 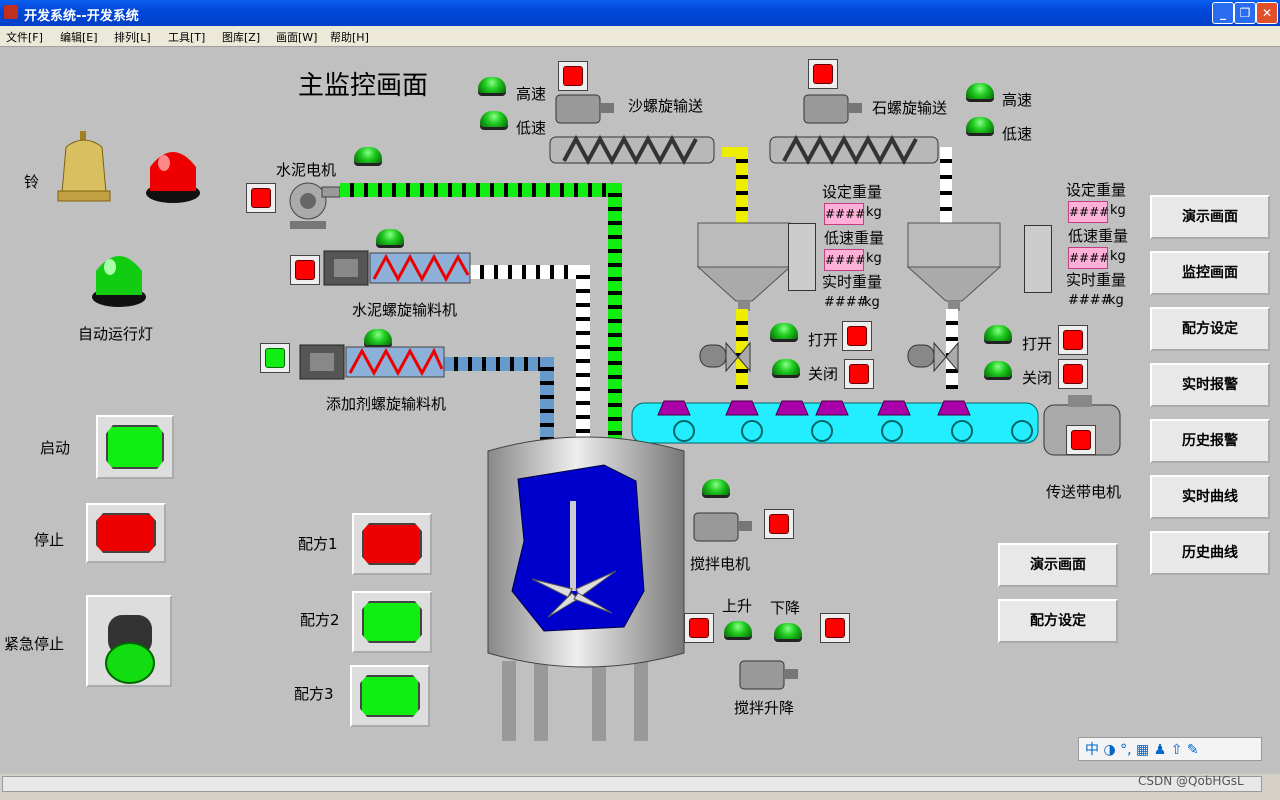 I want to click on stone-motor-icon, so click(x=832, y=109).